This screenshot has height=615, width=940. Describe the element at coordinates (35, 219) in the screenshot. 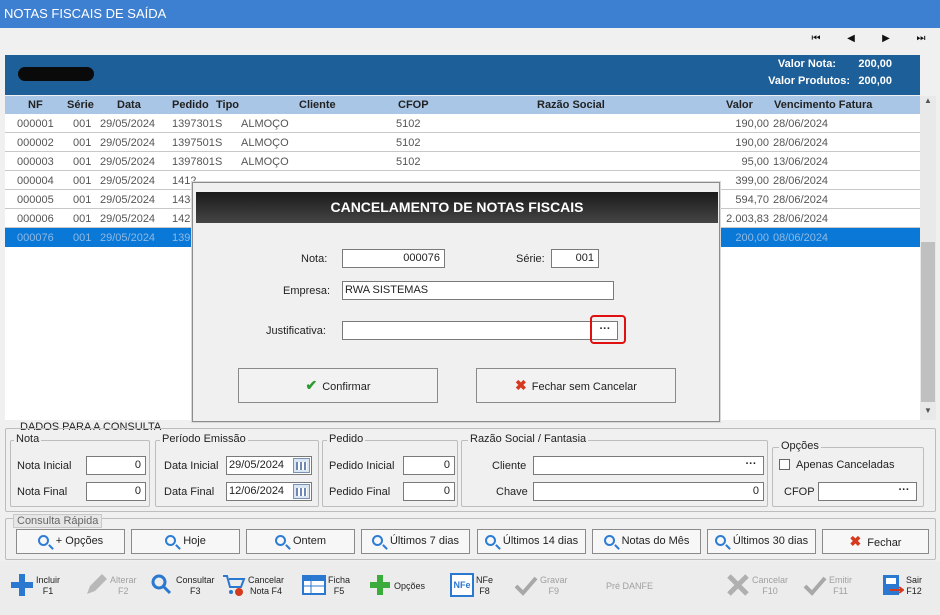

I see `cell-nf: 000006` at that location.